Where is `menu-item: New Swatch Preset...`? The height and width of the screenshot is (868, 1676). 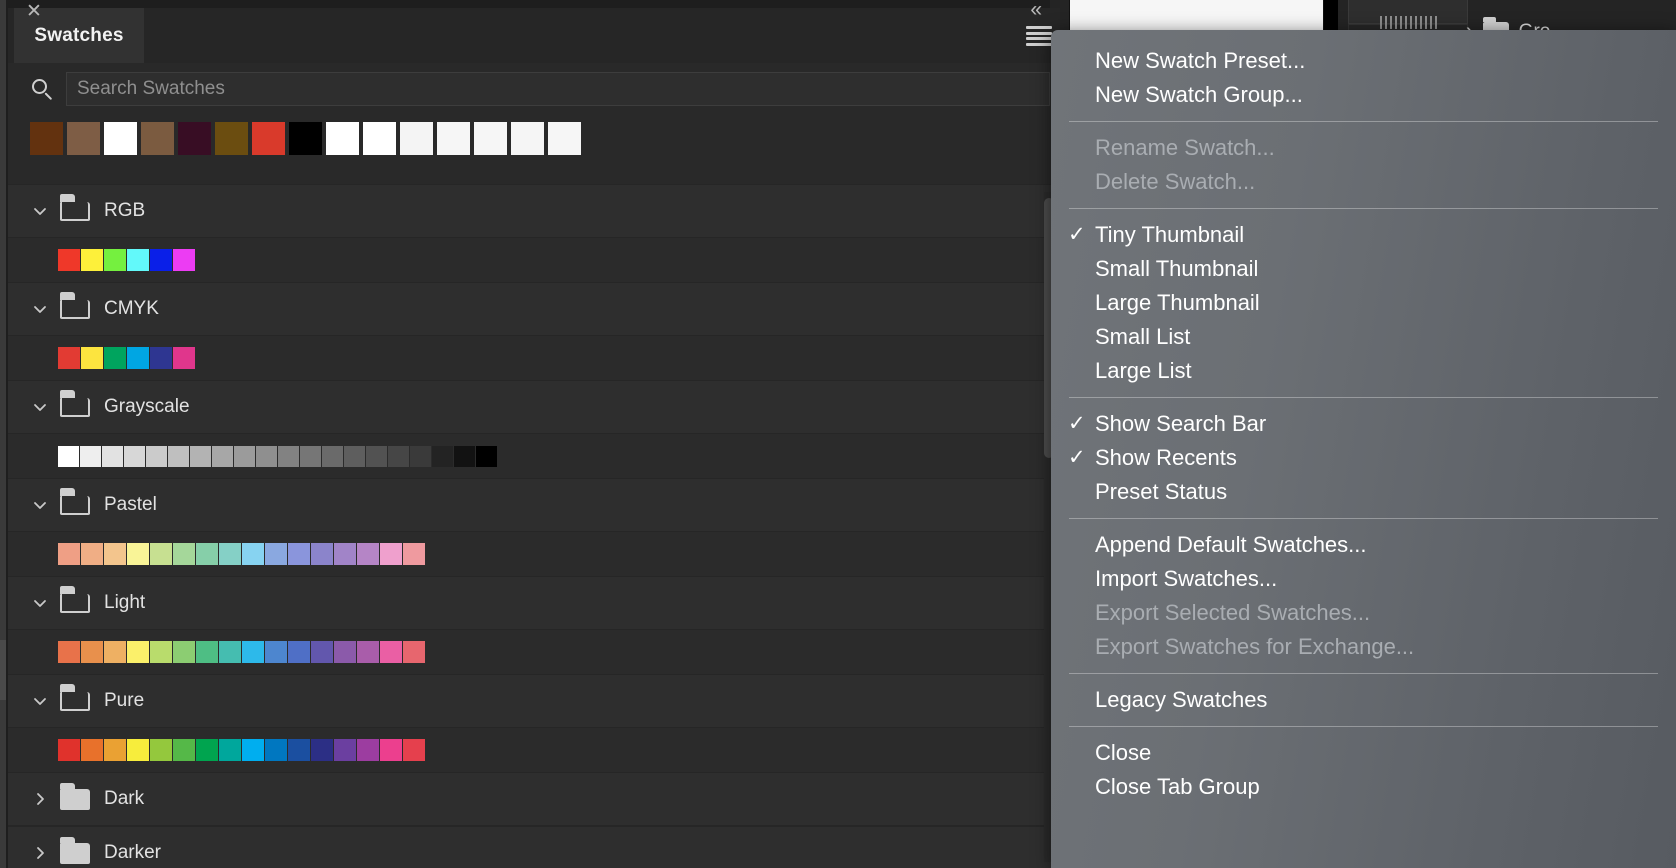 menu-item: New Swatch Preset... is located at coordinates (1363, 61).